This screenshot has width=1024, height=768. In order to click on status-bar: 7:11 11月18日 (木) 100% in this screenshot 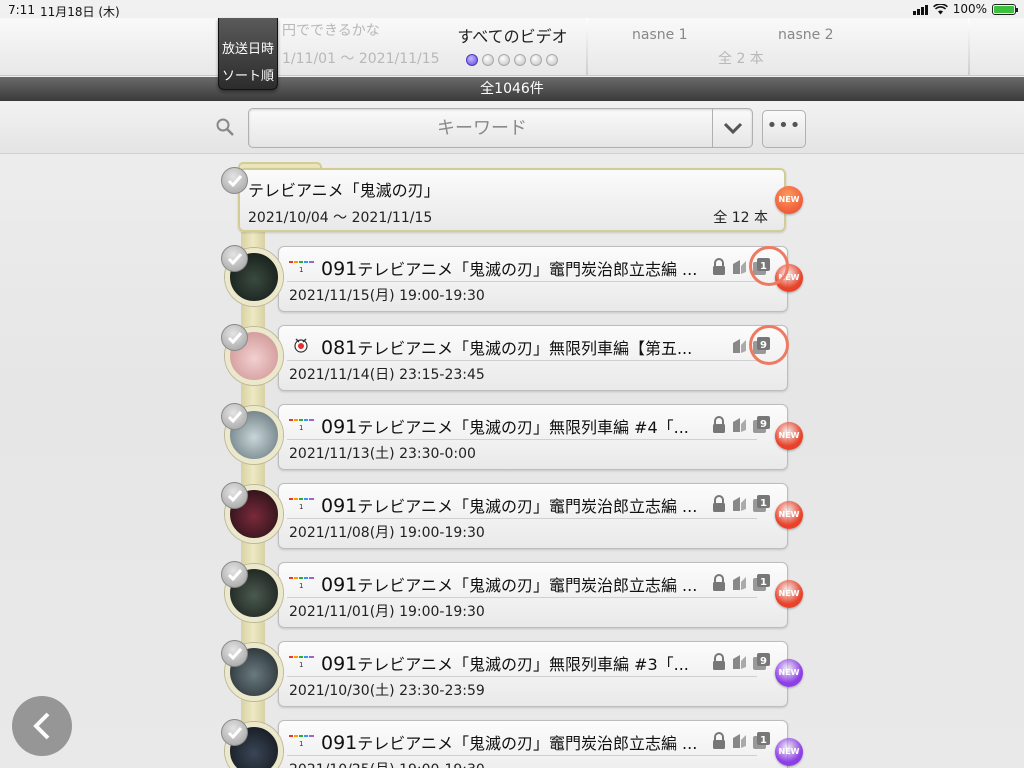, I will do `click(512, 10)`.